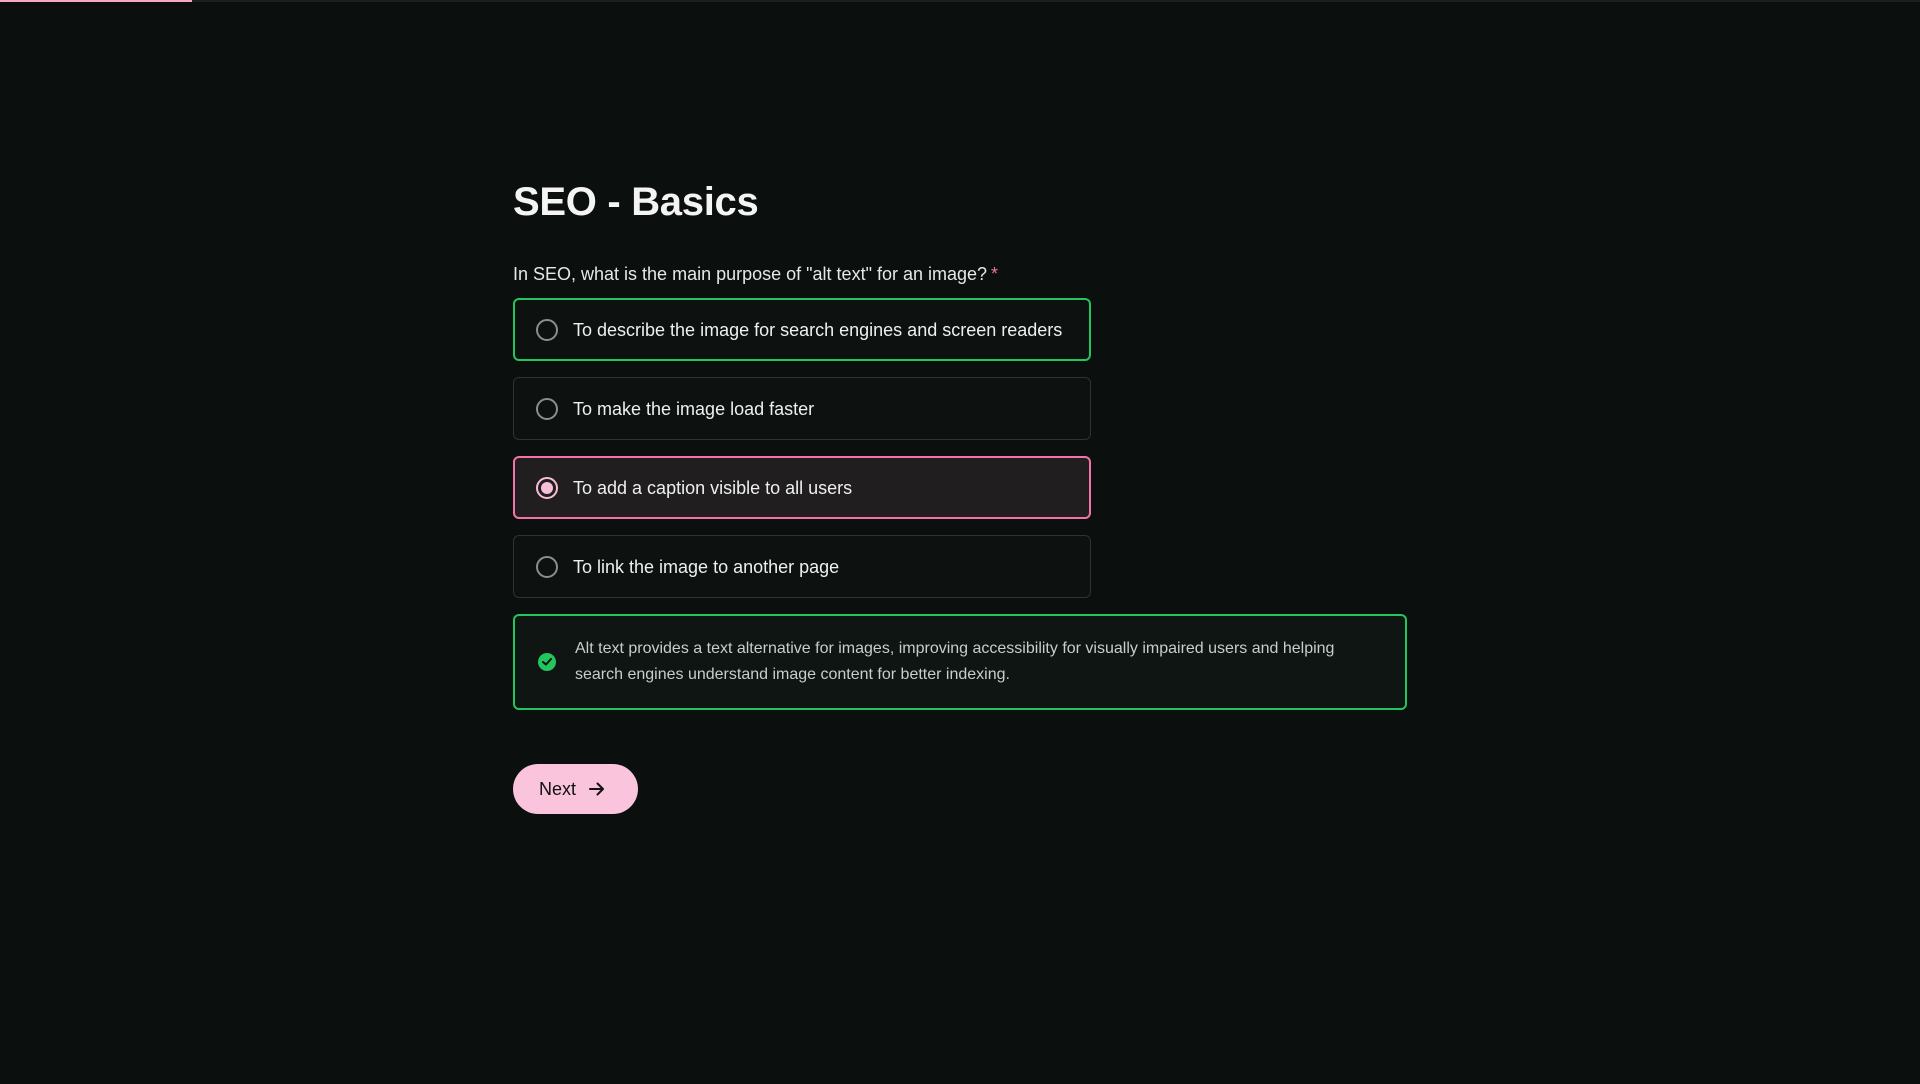 This screenshot has width=1920, height=1084. I want to click on answer-option-2: To make the image load faster, so click(802, 408).